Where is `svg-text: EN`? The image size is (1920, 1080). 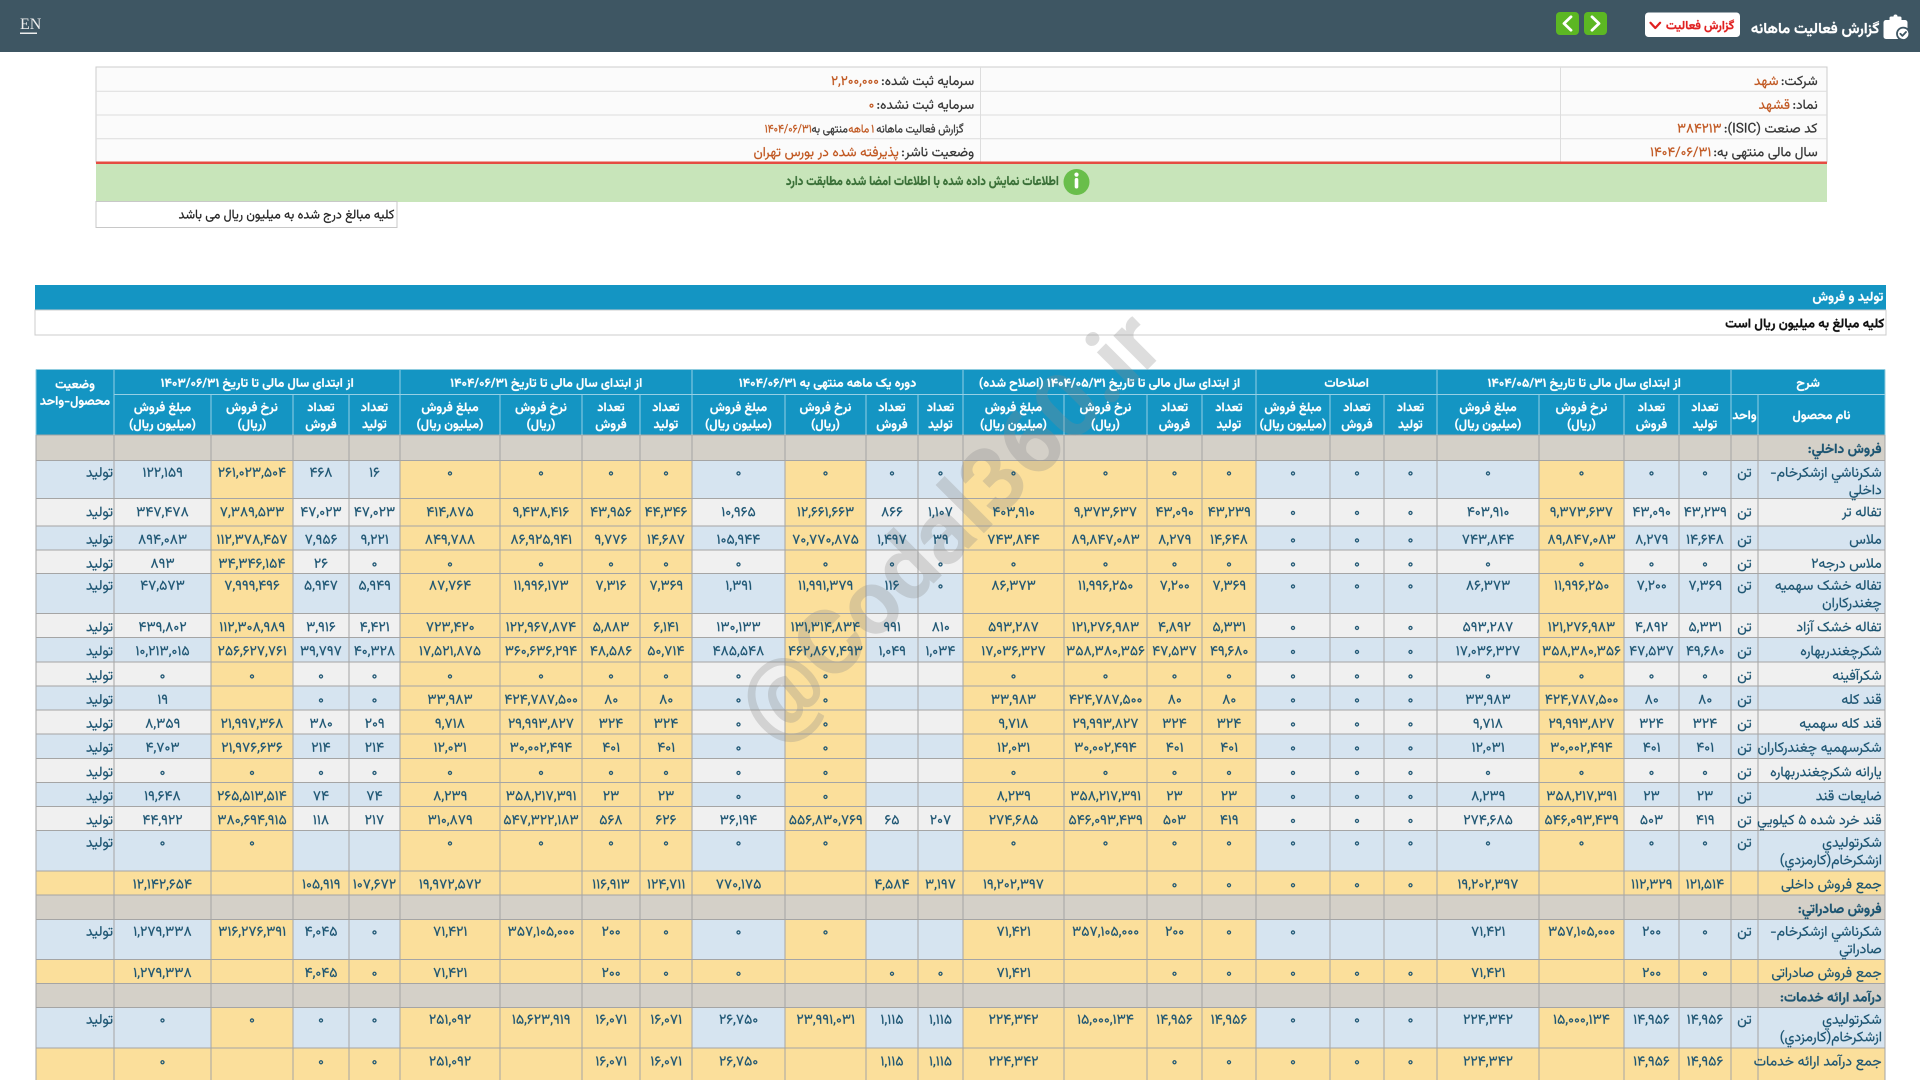
svg-text: EN is located at coordinates (31, 24).